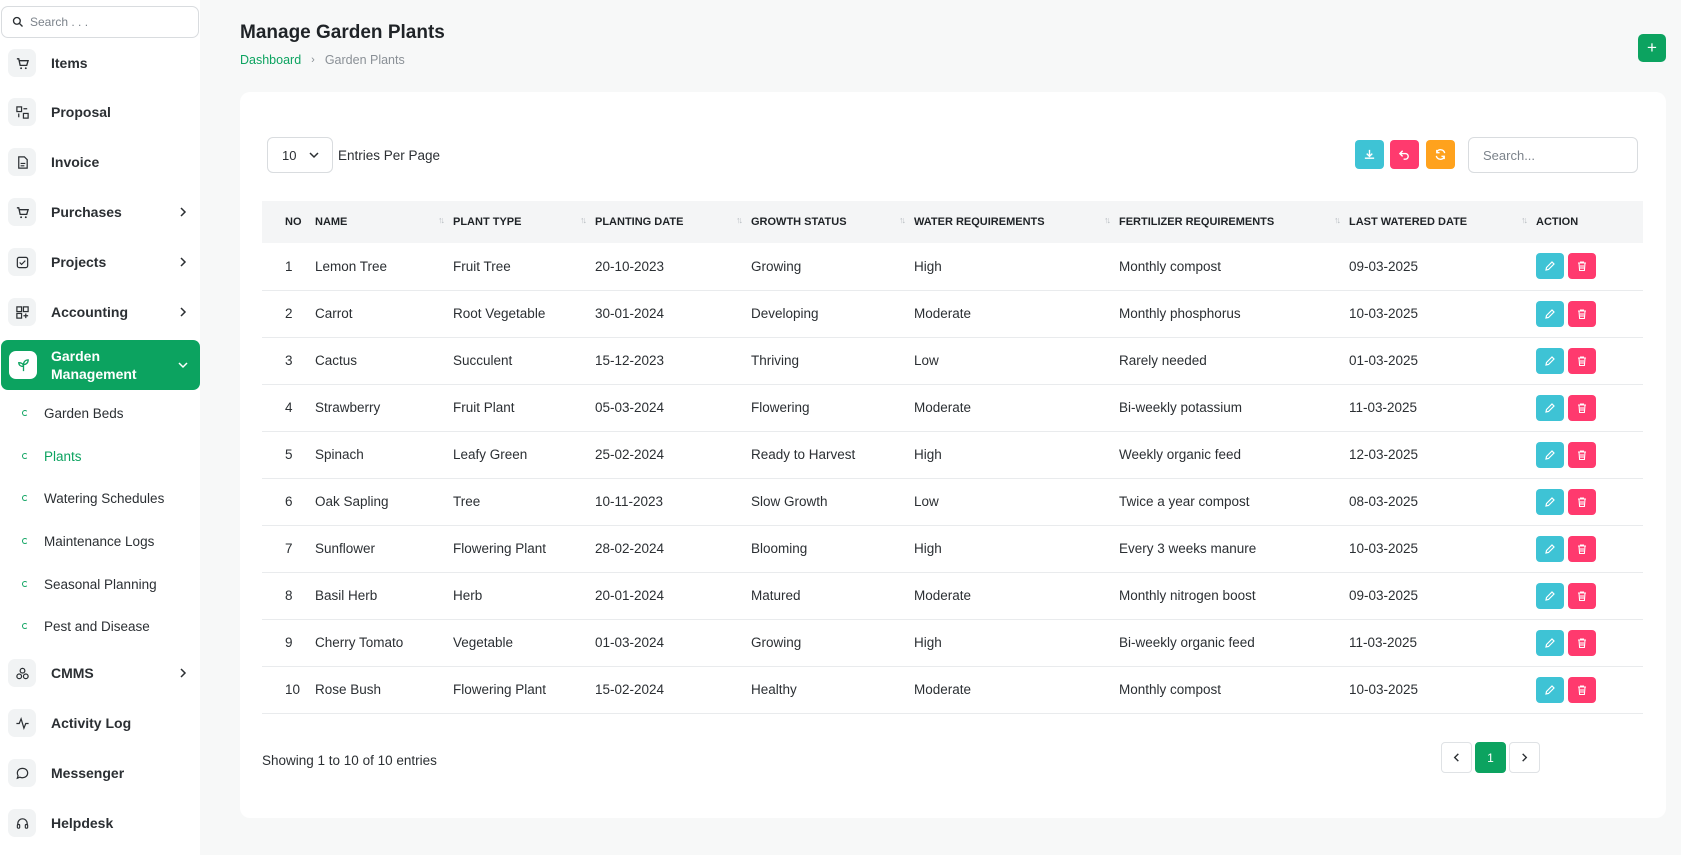 This screenshot has height=855, width=1681. Describe the element at coordinates (100, 498) in the screenshot. I see `sidebar-subitem-watering-schedules: Watering Schedules` at that location.